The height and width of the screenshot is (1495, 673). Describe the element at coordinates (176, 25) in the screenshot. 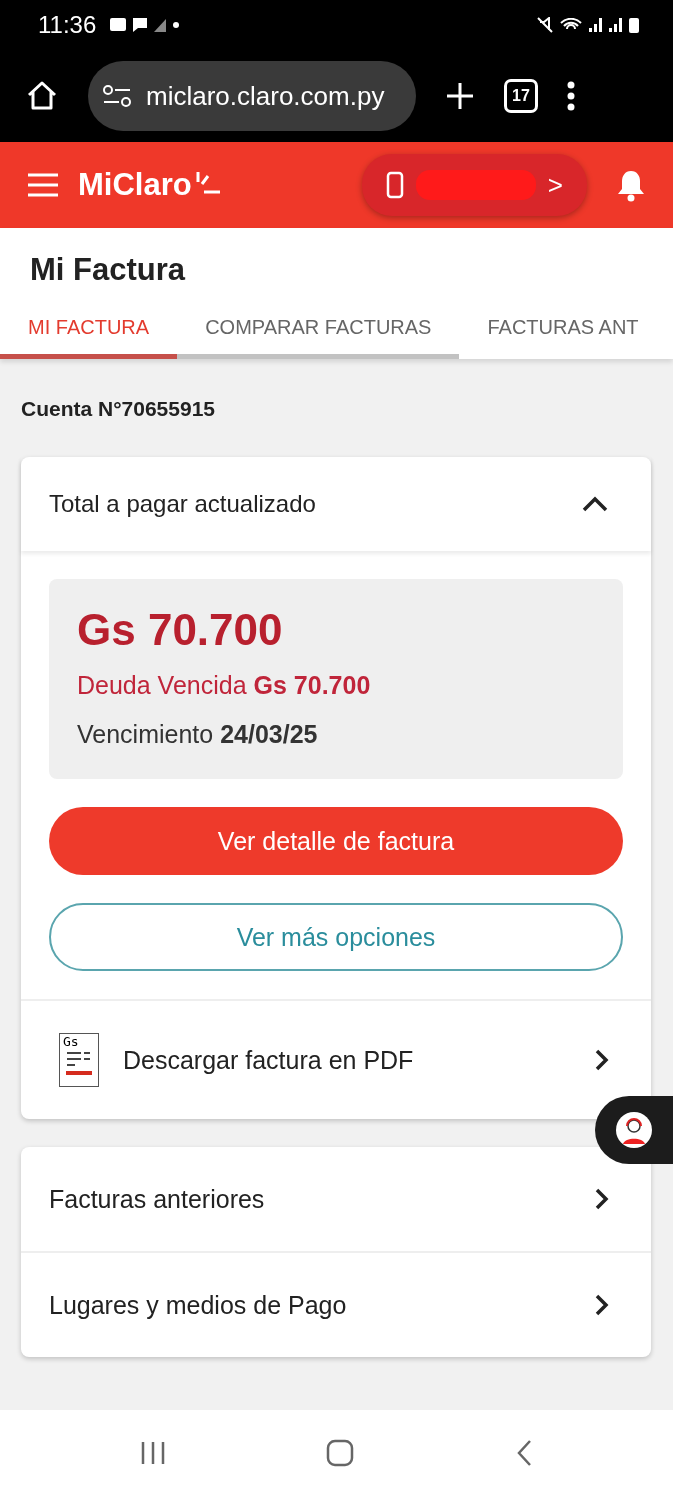

I see `dot-icon` at that location.